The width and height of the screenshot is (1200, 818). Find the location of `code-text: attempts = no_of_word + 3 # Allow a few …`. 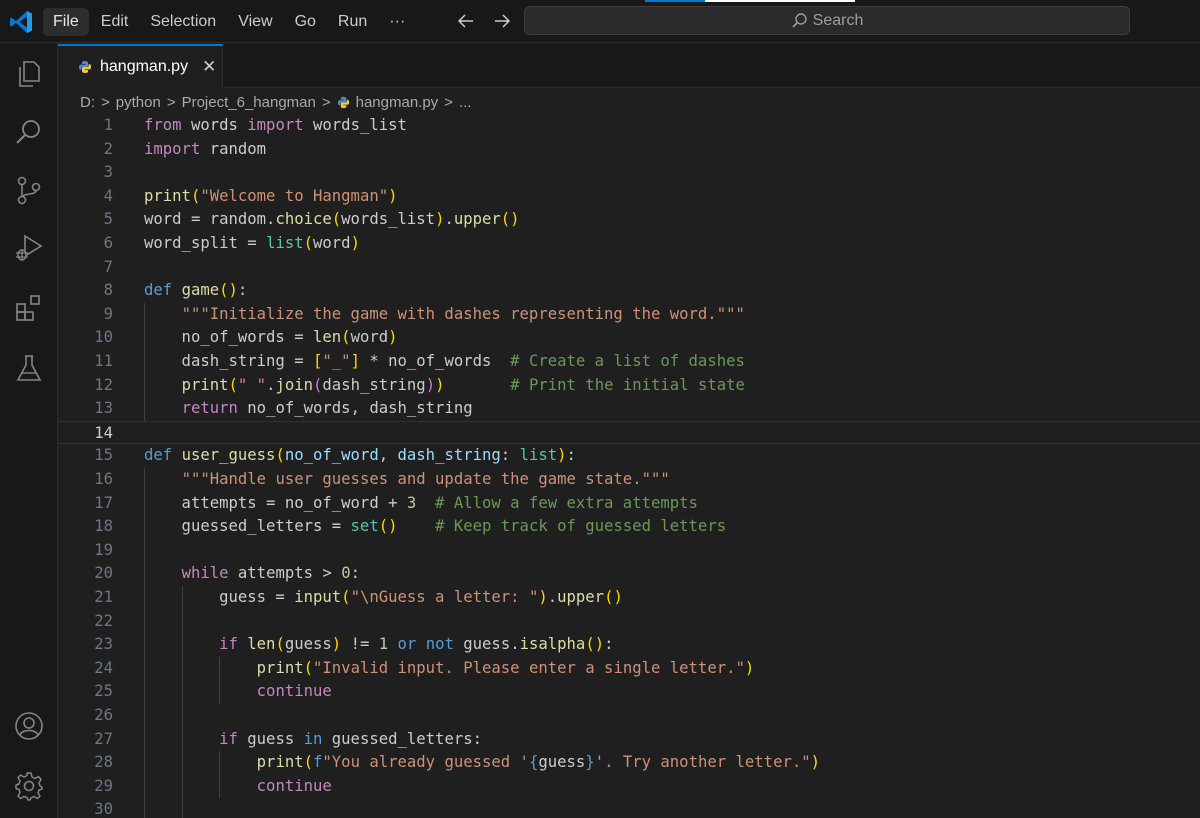

code-text: attempts = no_of_word + 3 # Allow a few … is located at coordinates (421, 504).